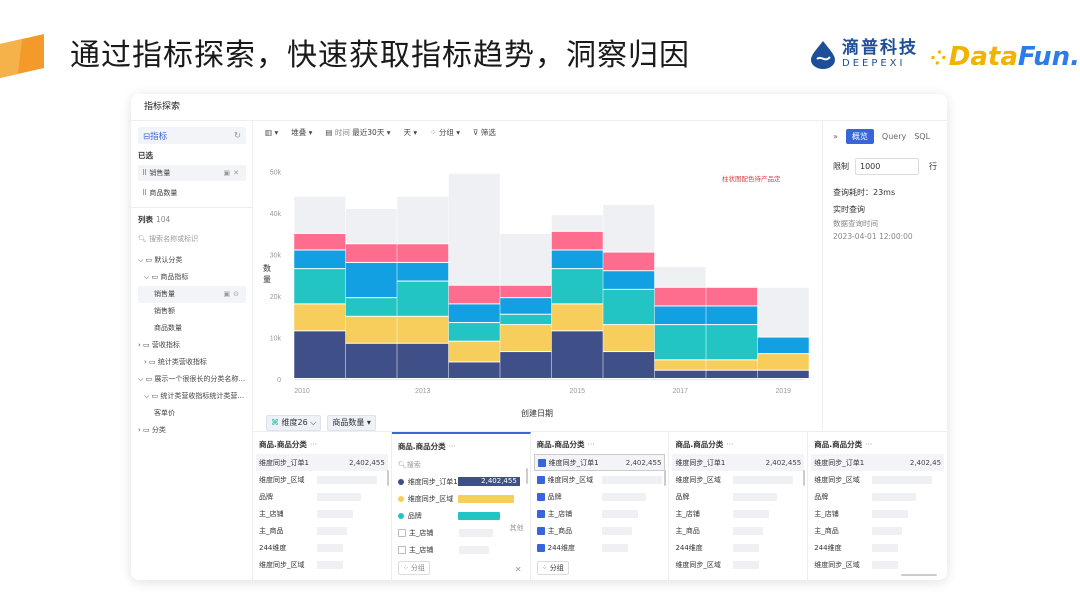 This screenshot has width=1080, height=603. Describe the element at coordinates (859, 136) in the screenshot. I see `tab-overview: 概览` at that location.